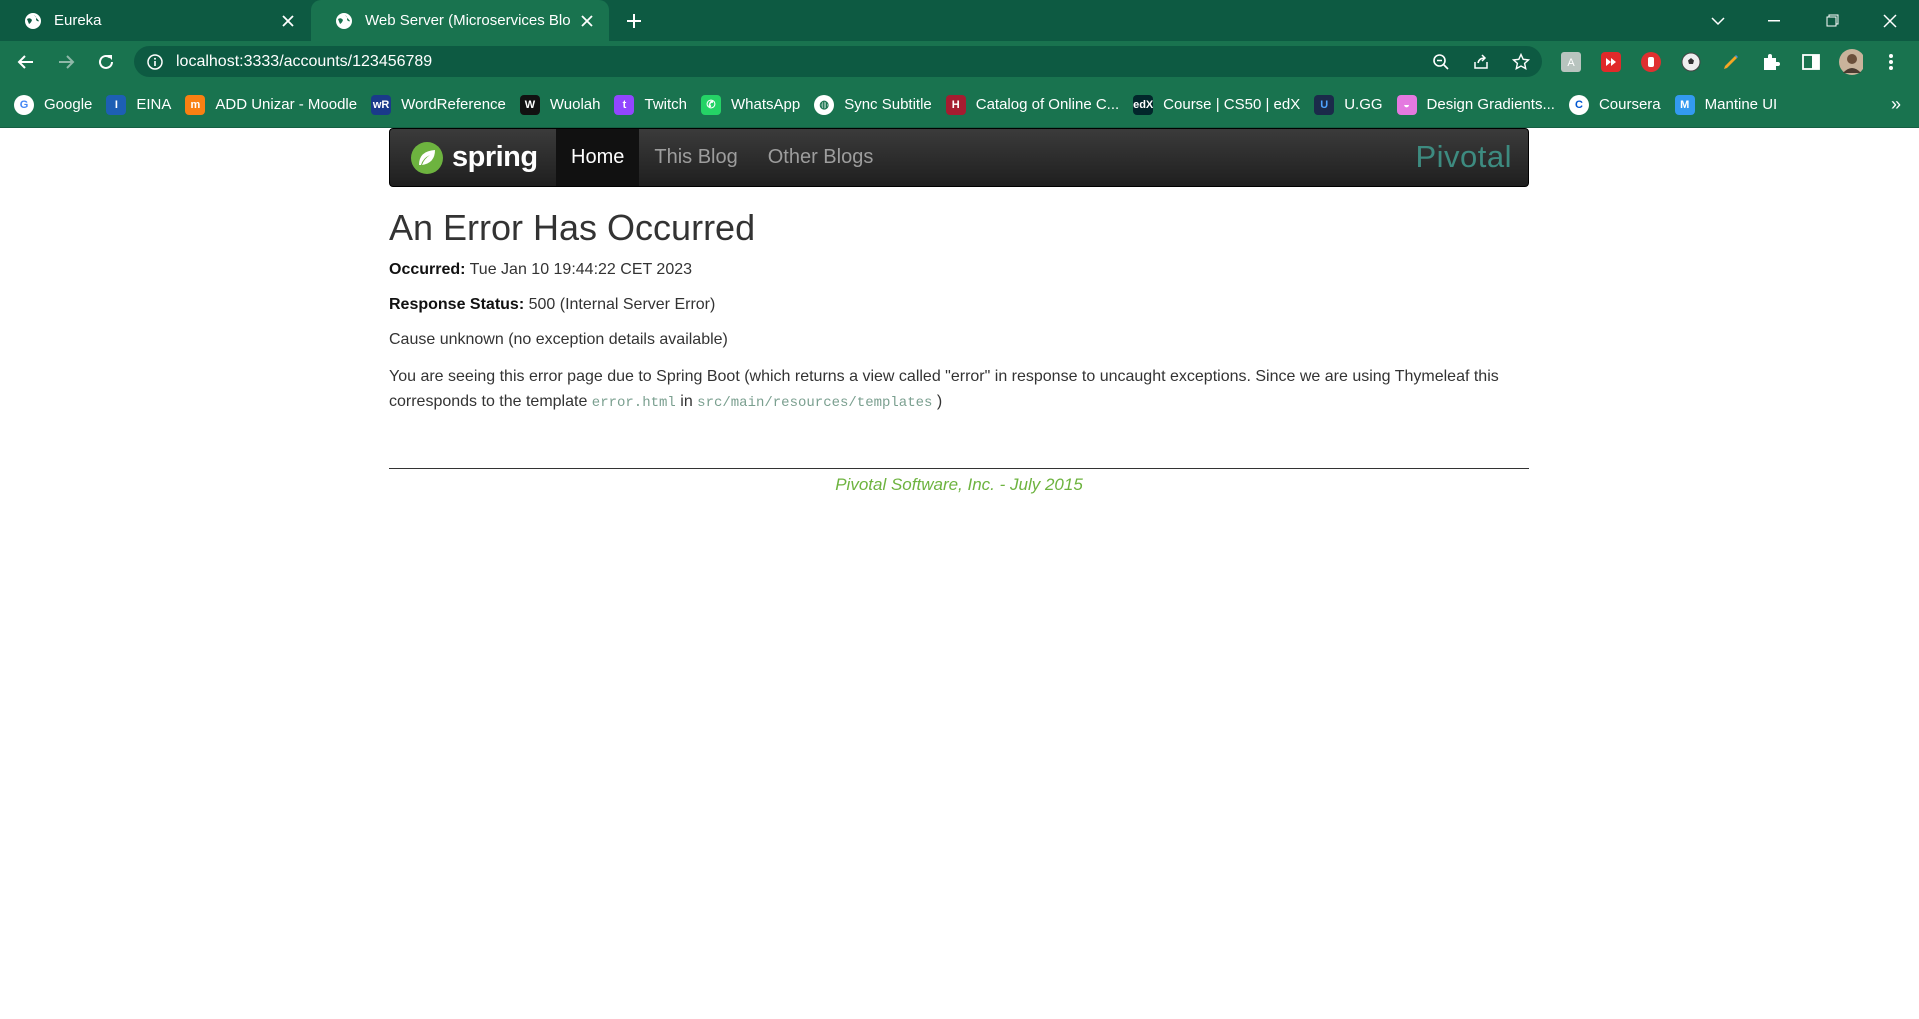  I want to click on extension-gray-icon: A, so click(1571, 62).